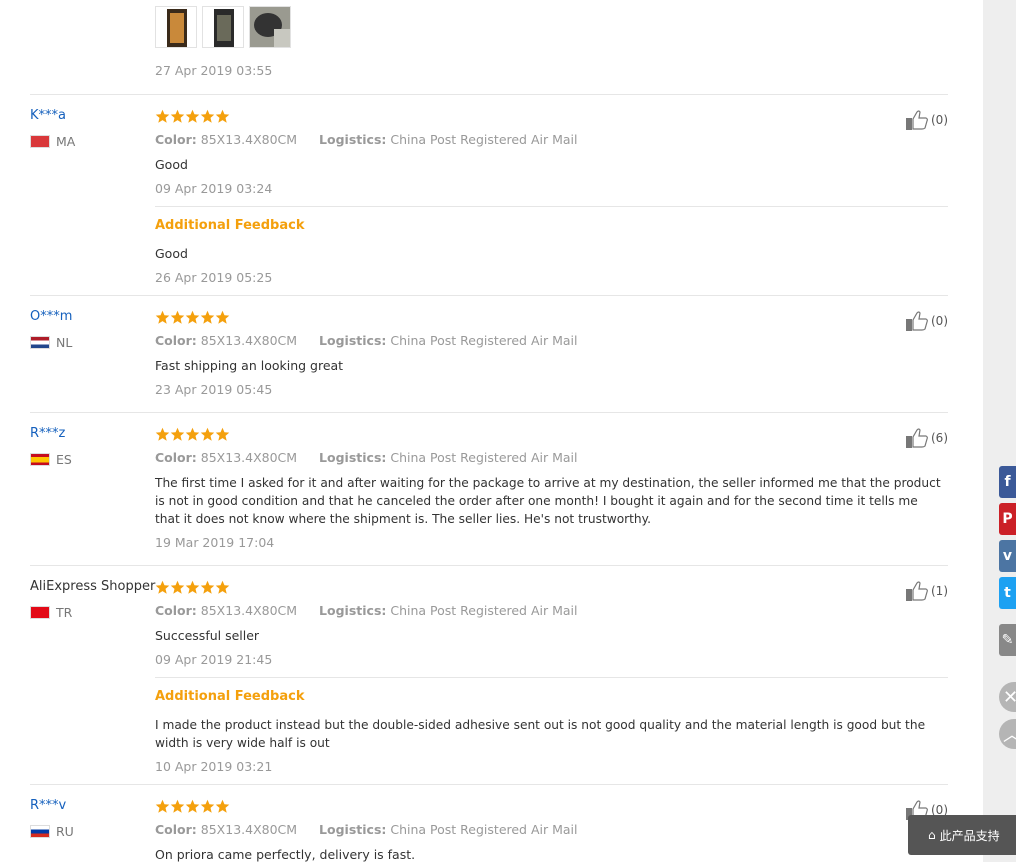 This screenshot has width=1016, height=862. Describe the element at coordinates (47, 433) in the screenshot. I see `user-name: R***z` at that location.